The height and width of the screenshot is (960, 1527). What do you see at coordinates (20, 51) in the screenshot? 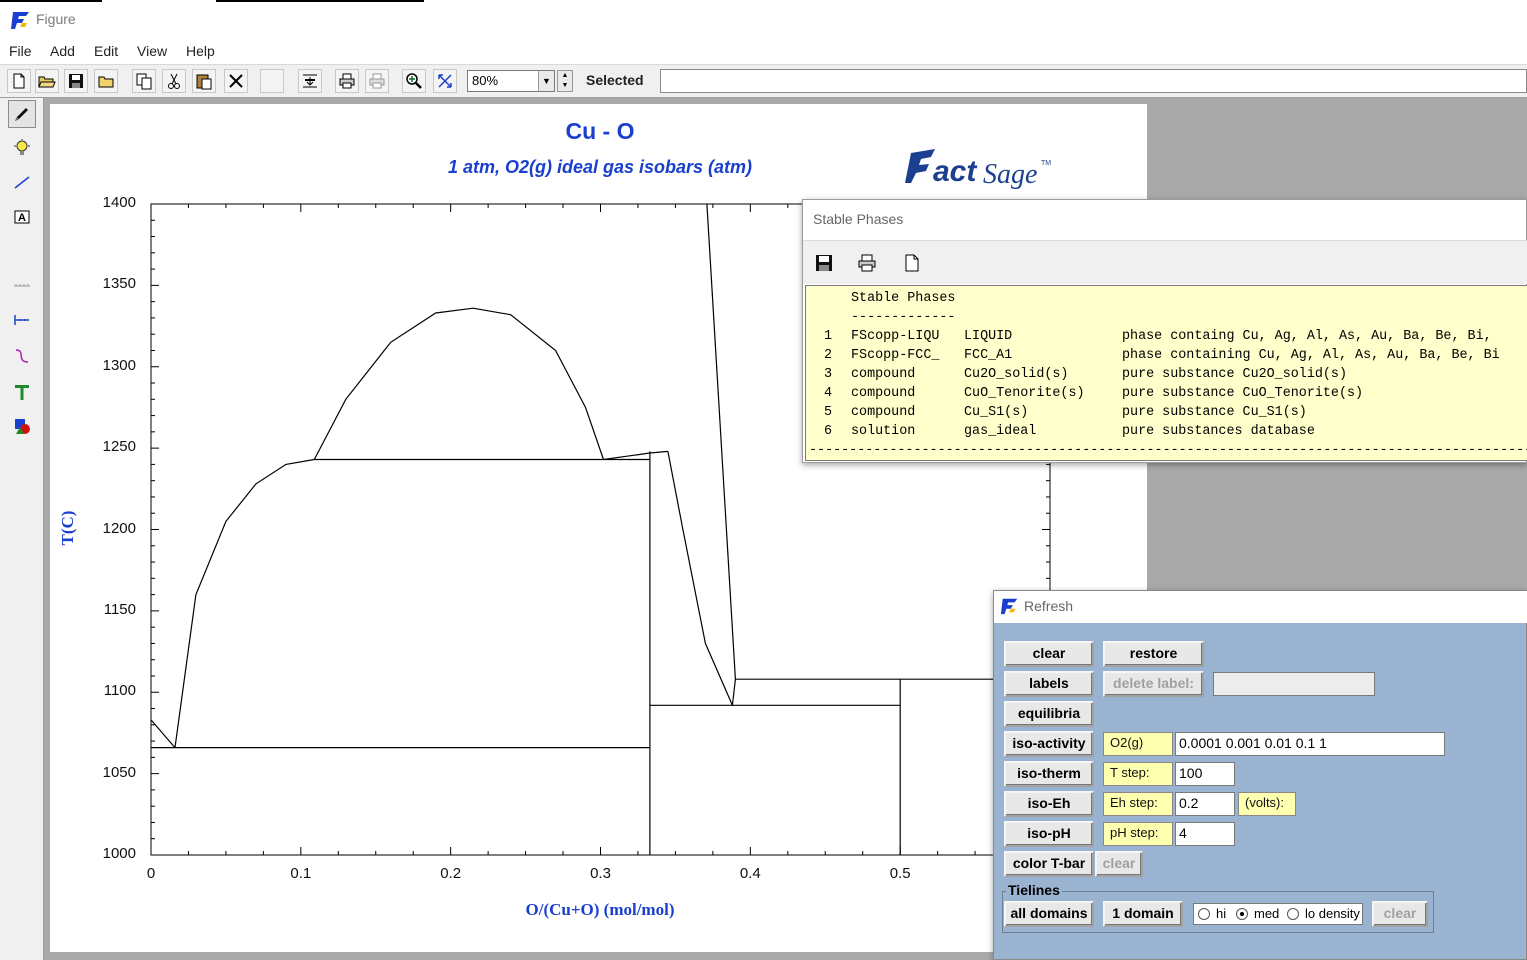
I see `menu-file: File` at bounding box center [20, 51].